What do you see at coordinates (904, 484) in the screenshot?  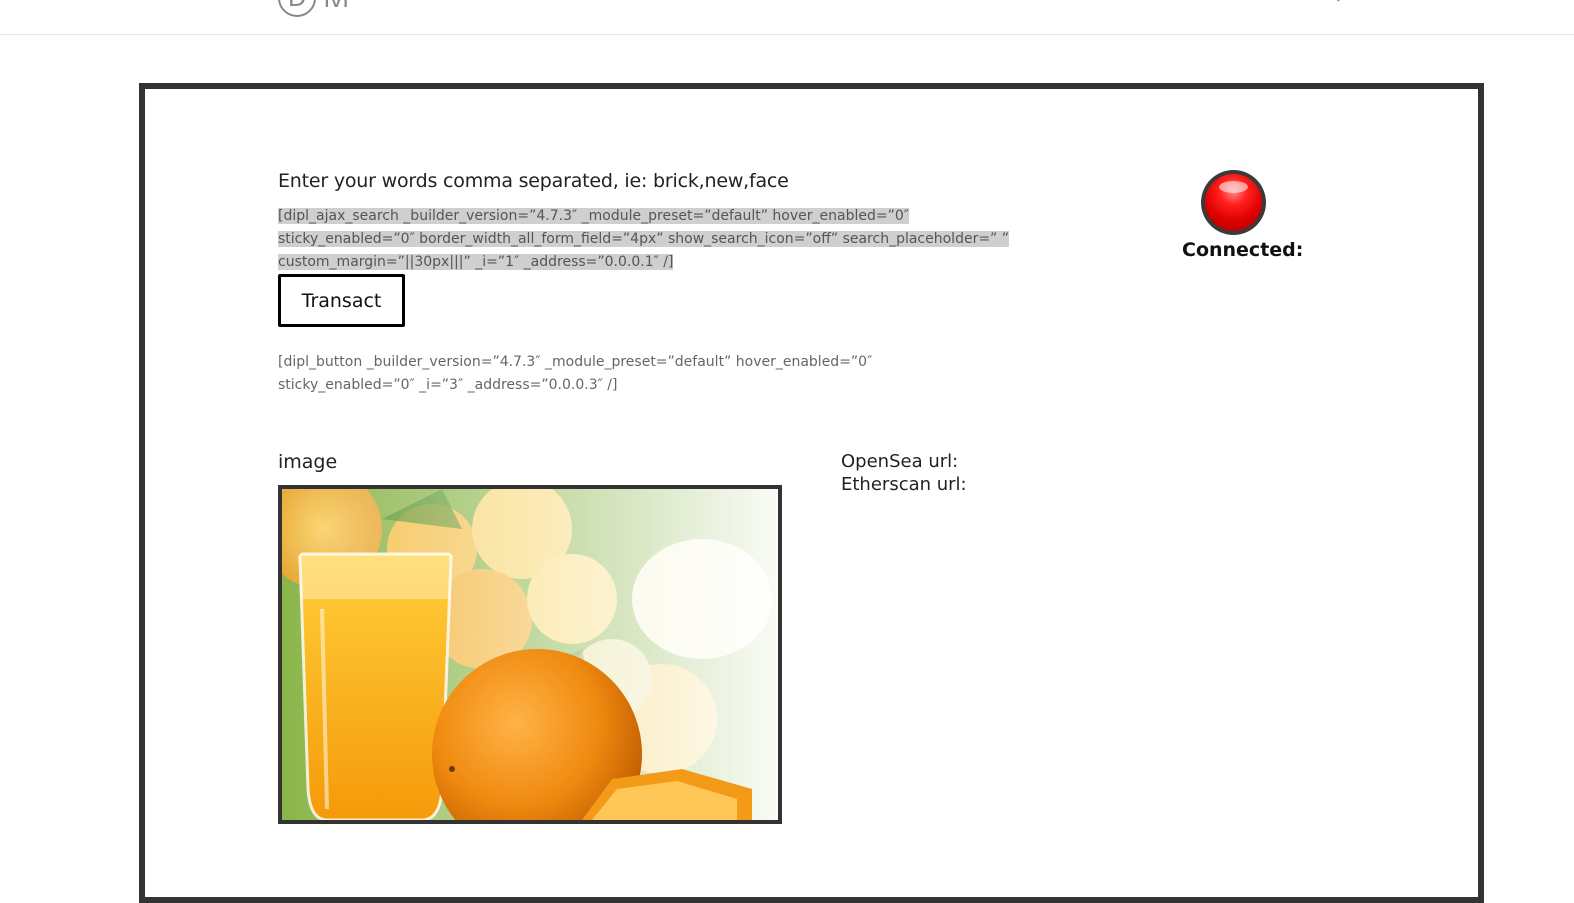 I see `etherscan-url-label: Etherscan url:` at bounding box center [904, 484].